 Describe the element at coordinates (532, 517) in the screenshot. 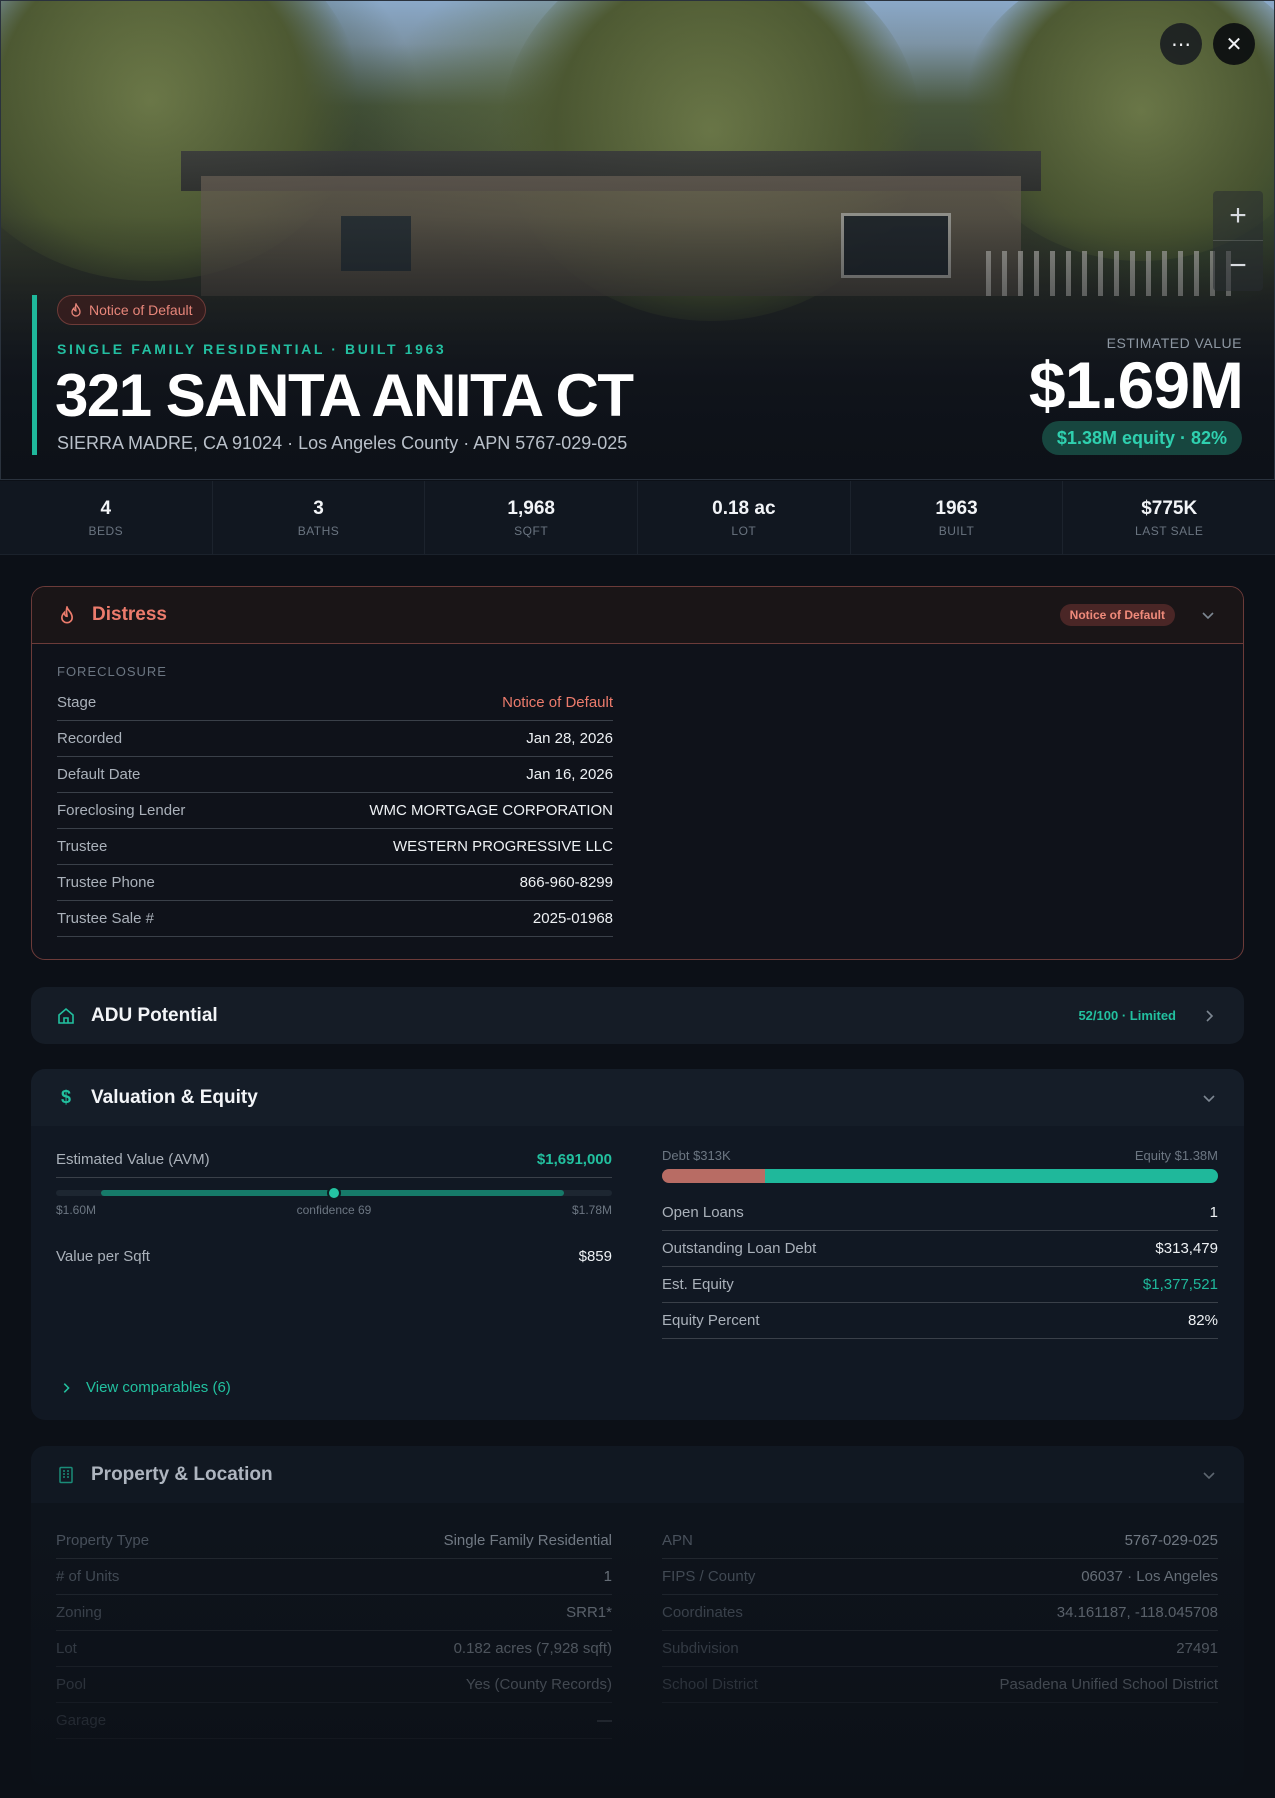

I see `stat-sqft: 1,968 SQFT` at that location.